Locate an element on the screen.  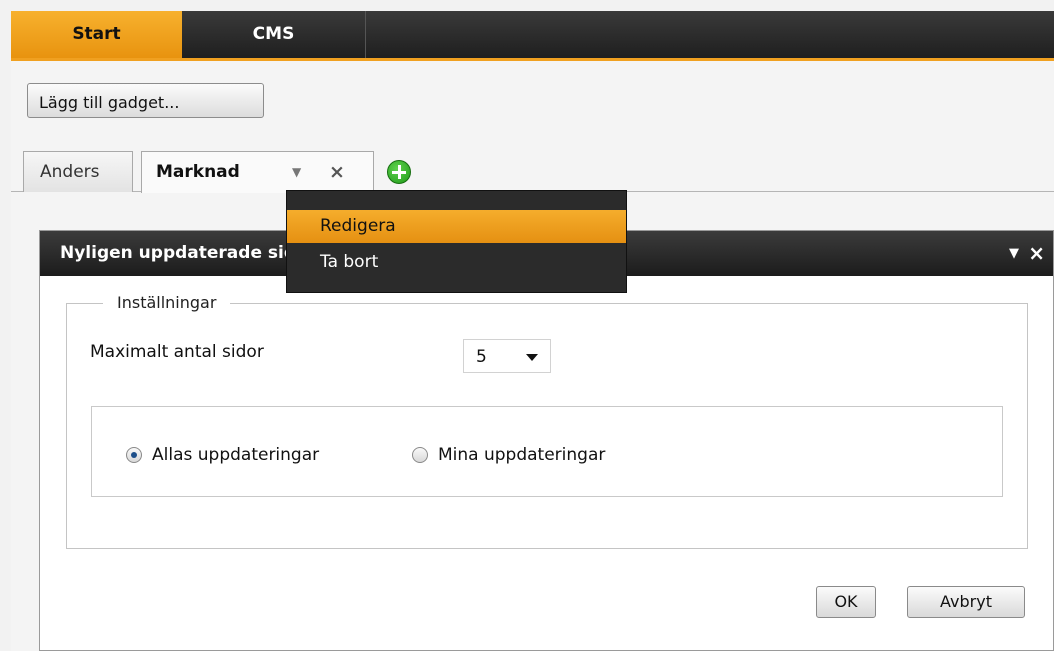
max-pages-select: 5 is located at coordinates (507, 356).